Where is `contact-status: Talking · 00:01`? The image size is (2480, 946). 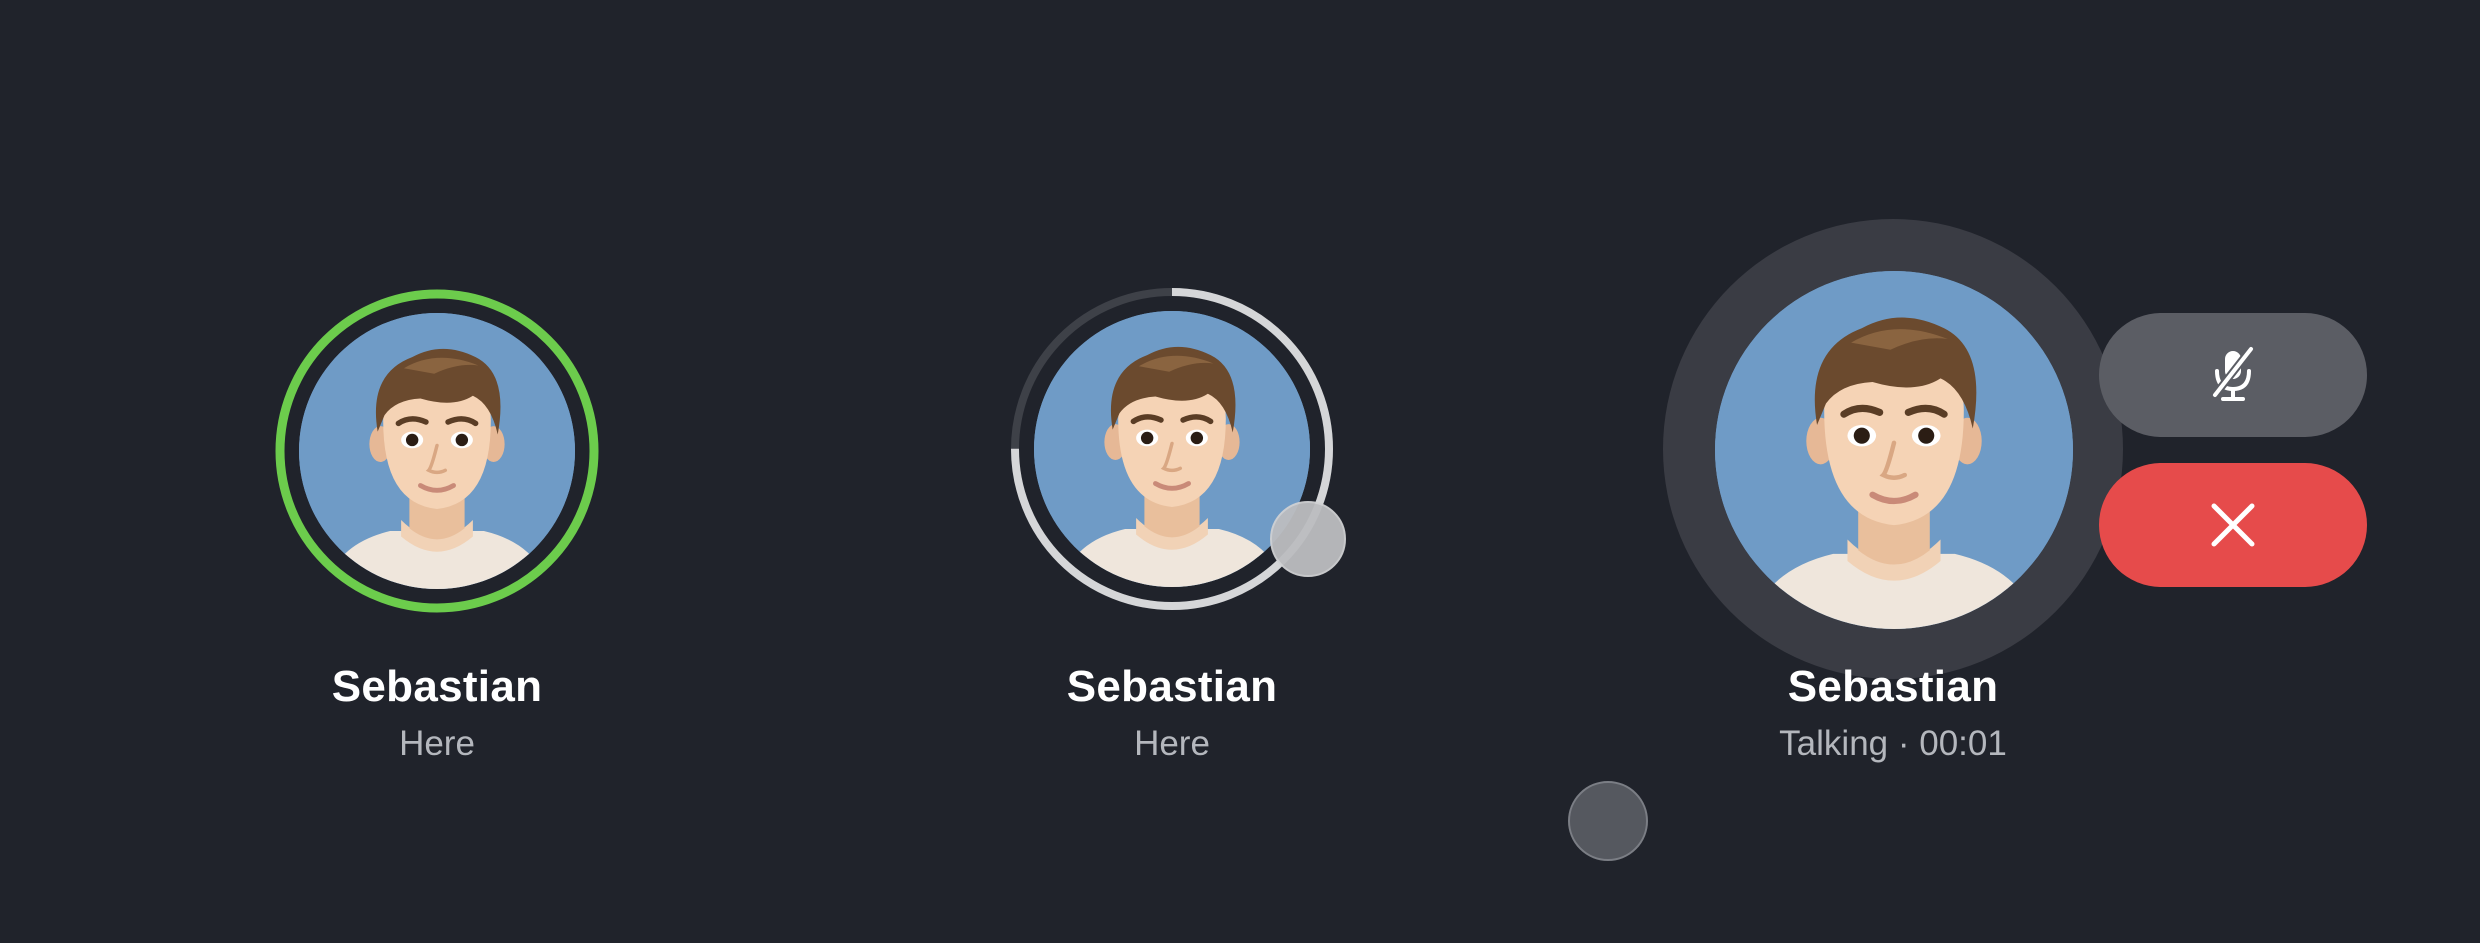
contact-status: Talking · 00:01 is located at coordinates (1893, 743).